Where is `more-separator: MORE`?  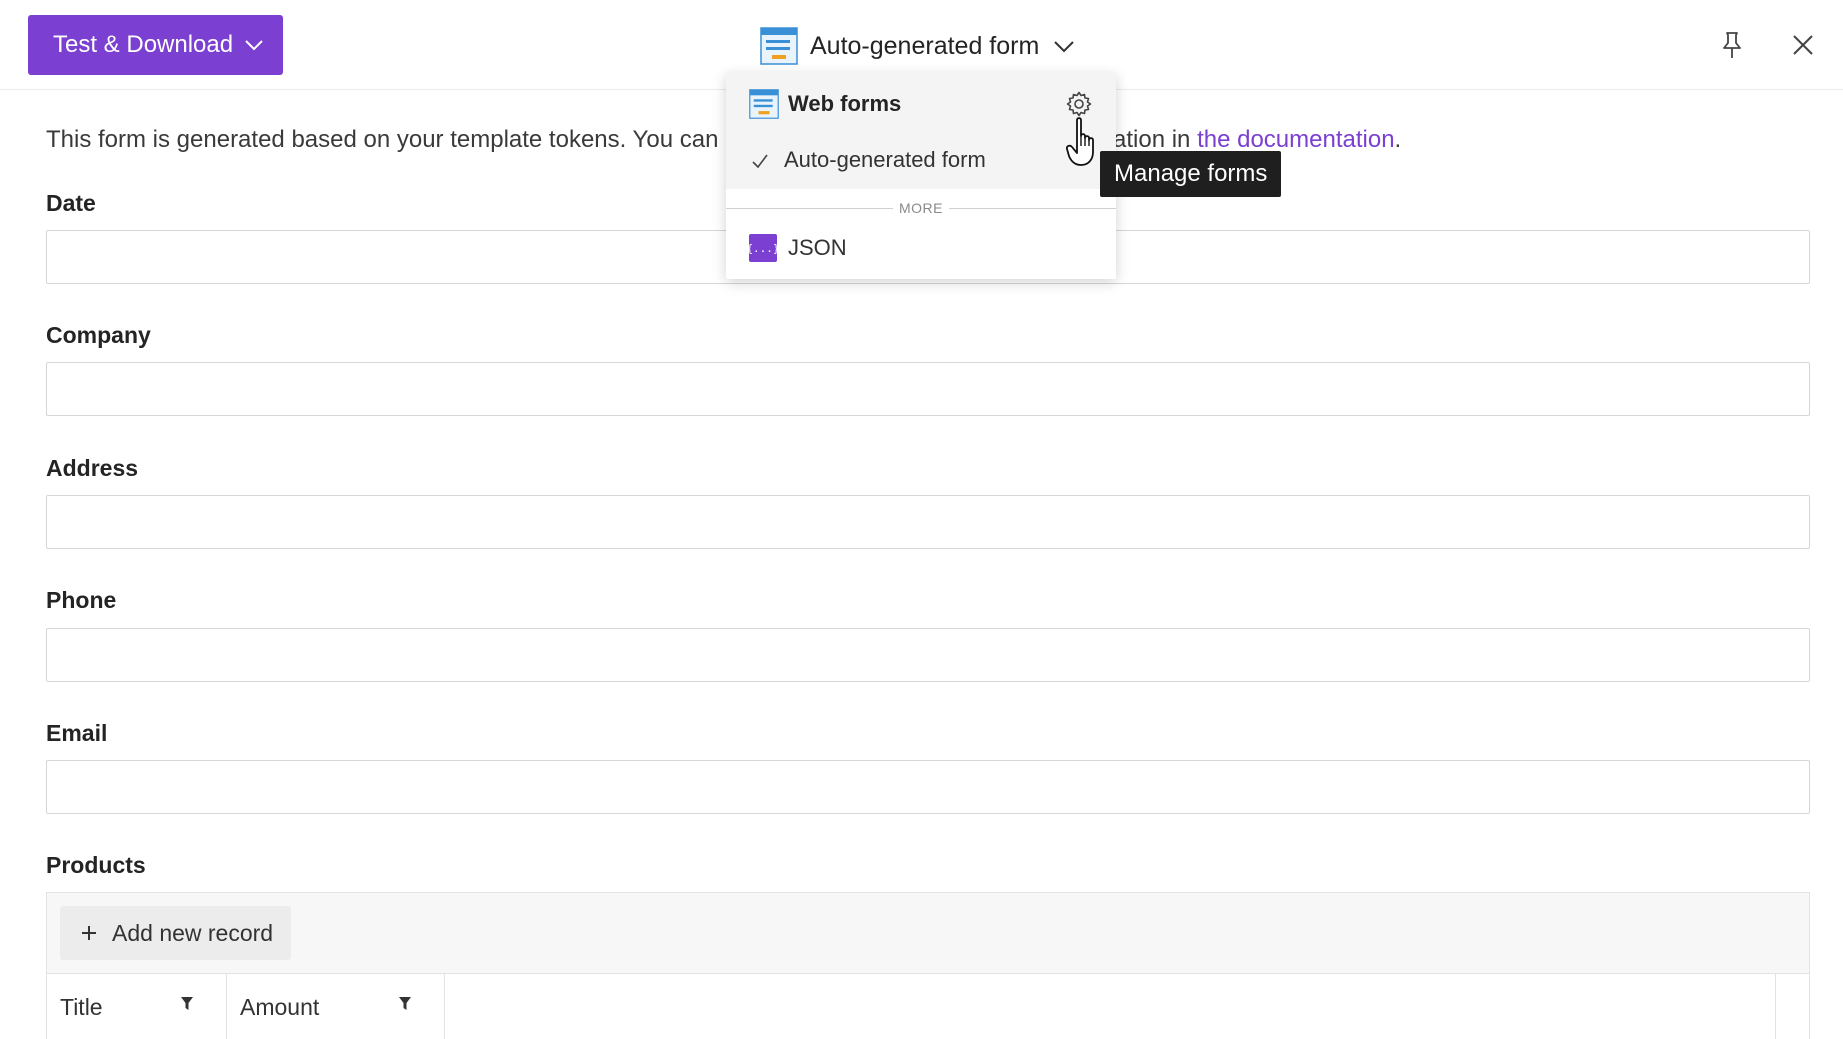
more-separator: MORE is located at coordinates (921, 209).